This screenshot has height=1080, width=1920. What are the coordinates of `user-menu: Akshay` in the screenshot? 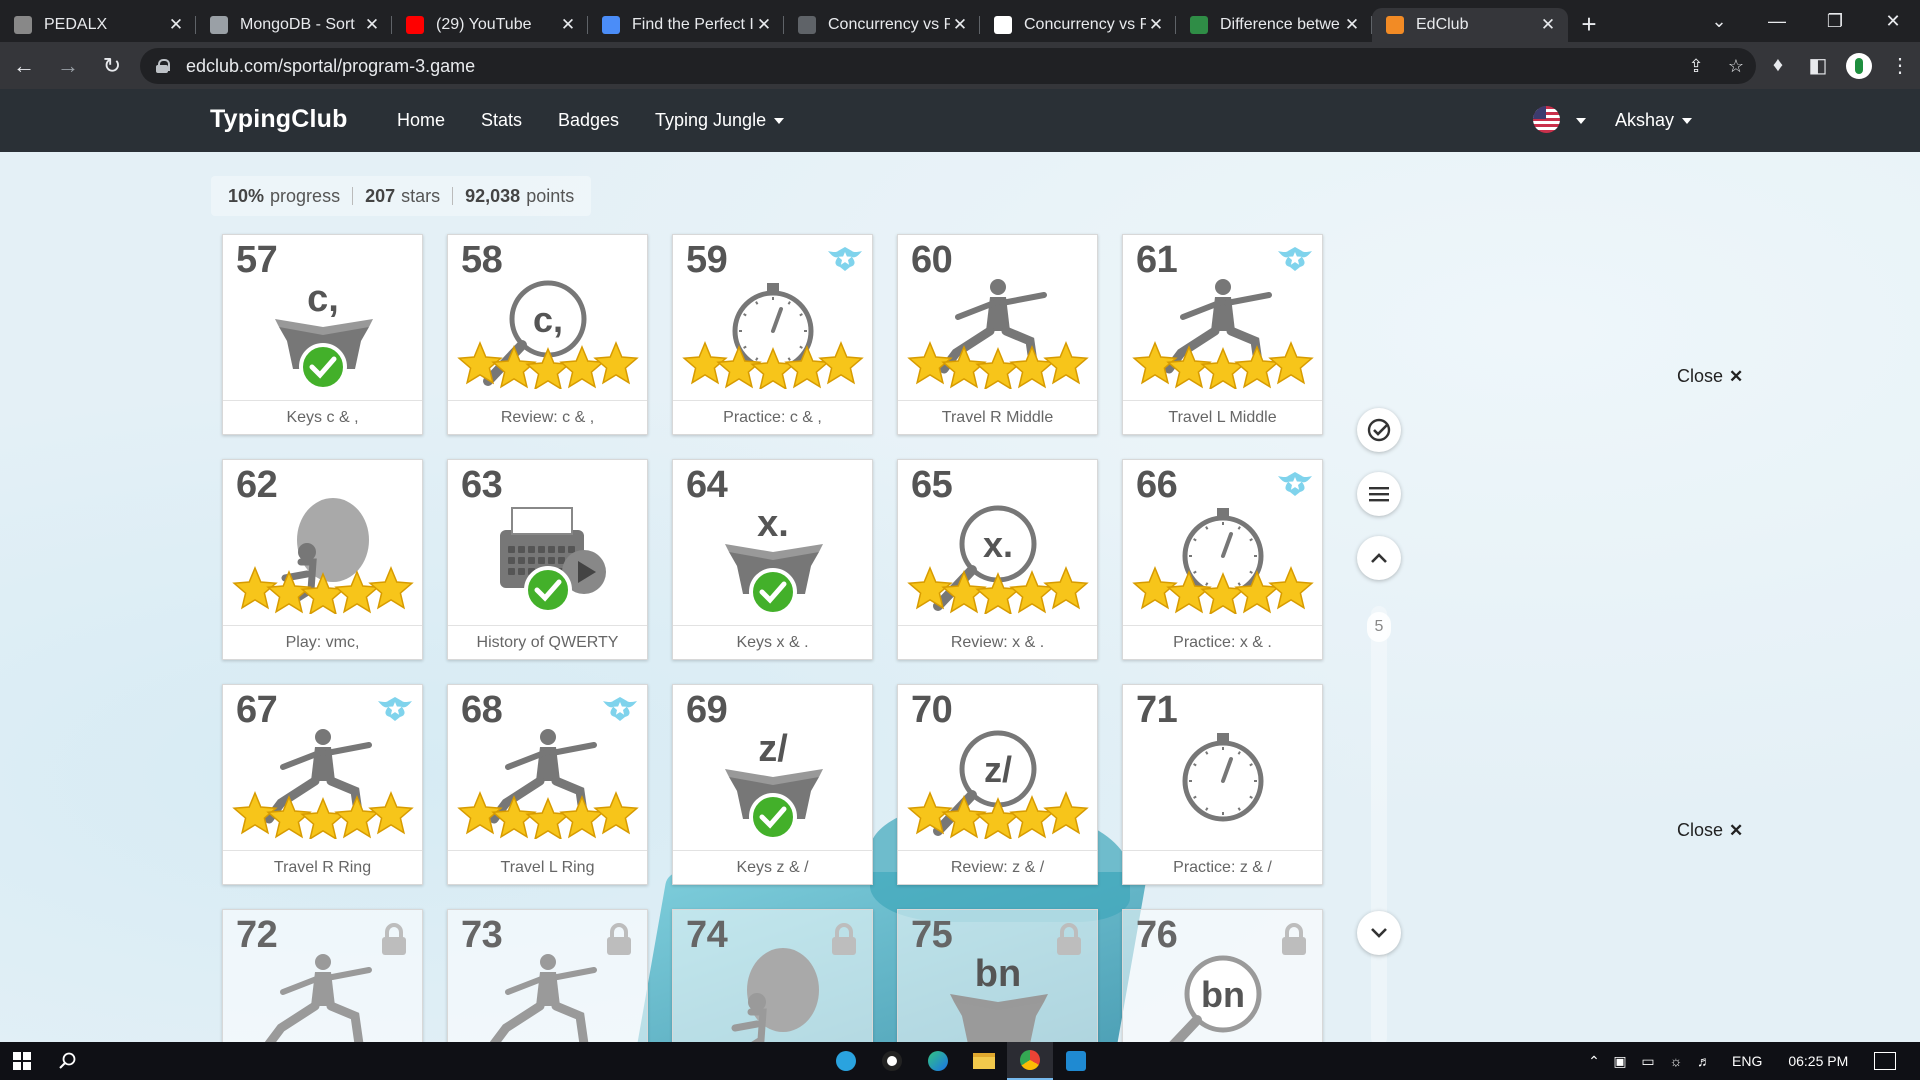 It's located at (1654, 120).